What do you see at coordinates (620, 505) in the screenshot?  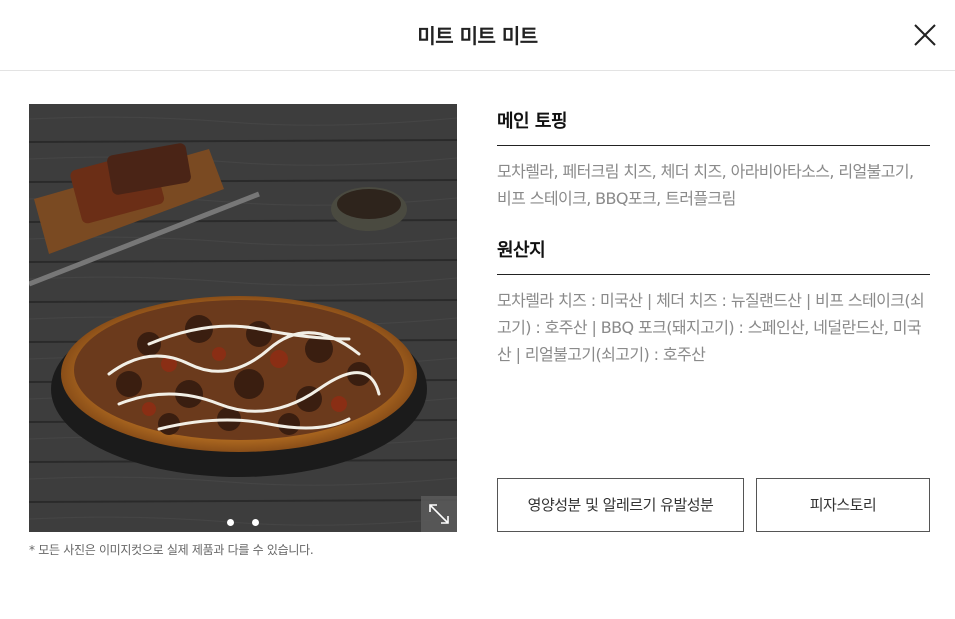 I see `nutrition-button: 영양성분 및 알레르기 유발성분` at bounding box center [620, 505].